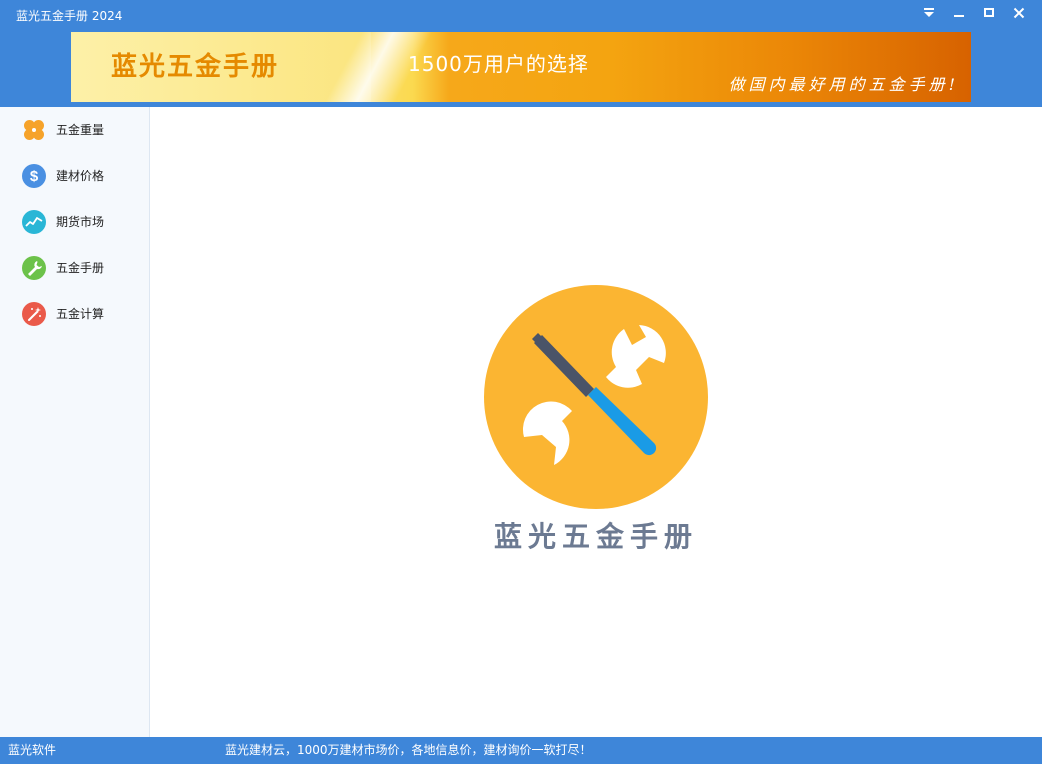 This screenshot has height=764, width=1042. Describe the element at coordinates (959, 13) in the screenshot. I see `minimize-button` at that location.